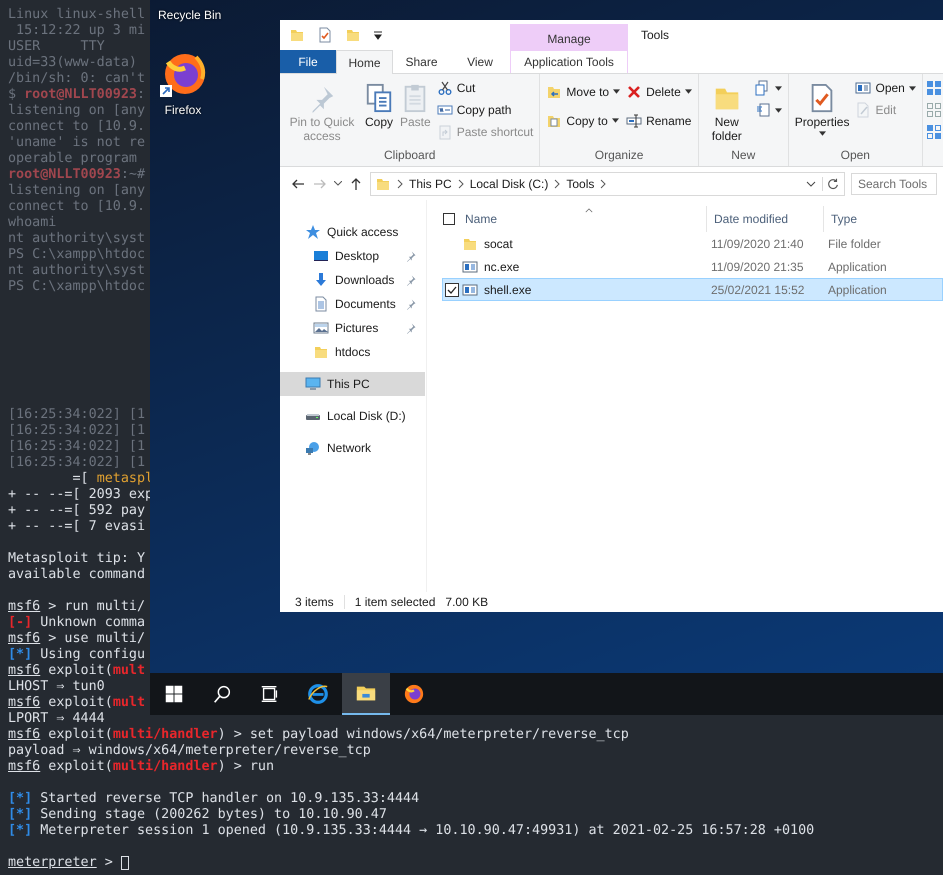 This screenshot has height=875, width=943. Describe the element at coordinates (583, 91) in the screenshot. I see `ribbon-button: Move to` at that location.